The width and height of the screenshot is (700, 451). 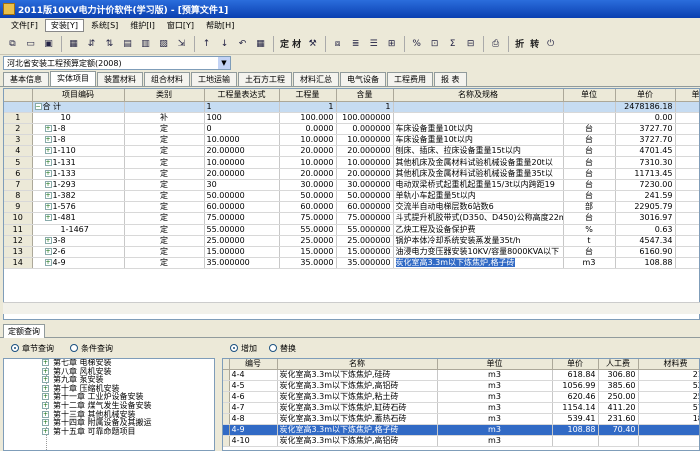 What do you see at coordinates (391, 43) in the screenshot?
I see `filter-icon: ⊞` at bounding box center [391, 43].